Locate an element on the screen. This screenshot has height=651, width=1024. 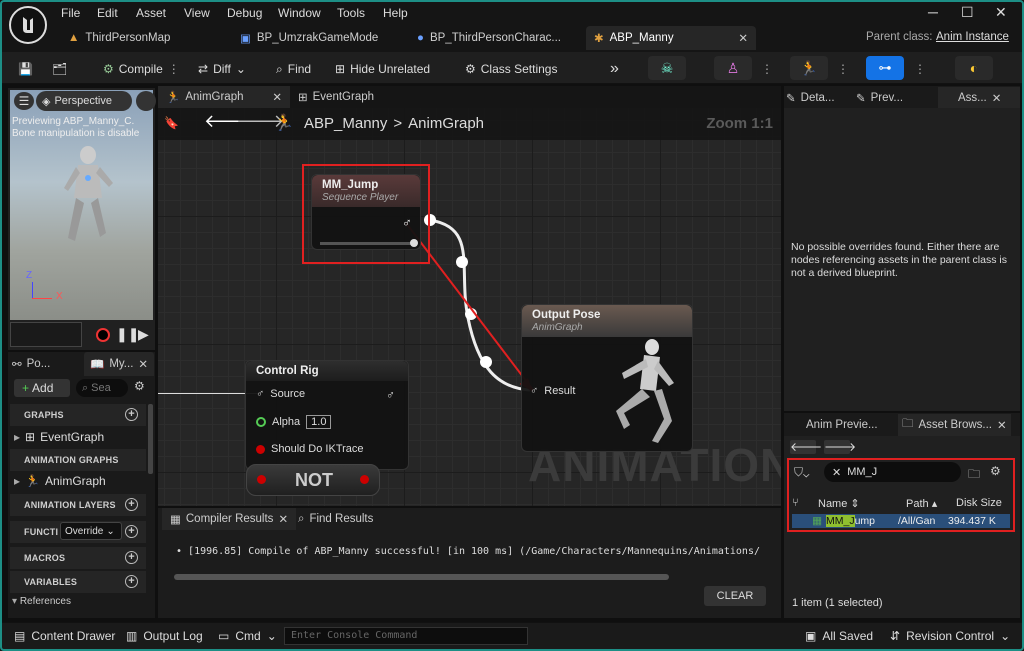
section-graphs: GRAPHS + is located at coordinates (78, 415).